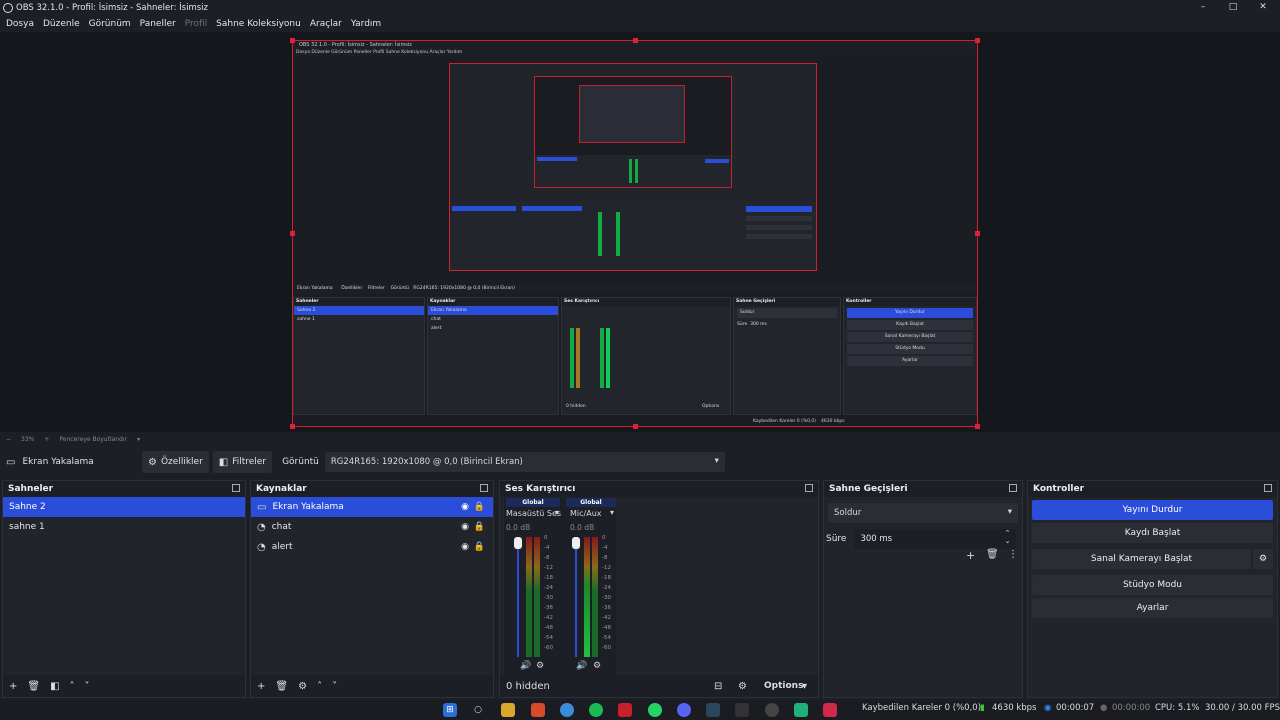 The width and height of the screenshot is (1280, 720). What do you see at coordinates (977, 233) in the screenshot?
I see `resize-handle-r` at bounding box center [977, 233].